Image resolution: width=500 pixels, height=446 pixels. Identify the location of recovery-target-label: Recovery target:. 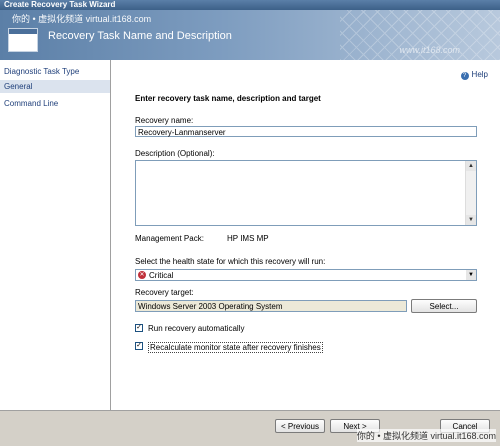
(164, 292).